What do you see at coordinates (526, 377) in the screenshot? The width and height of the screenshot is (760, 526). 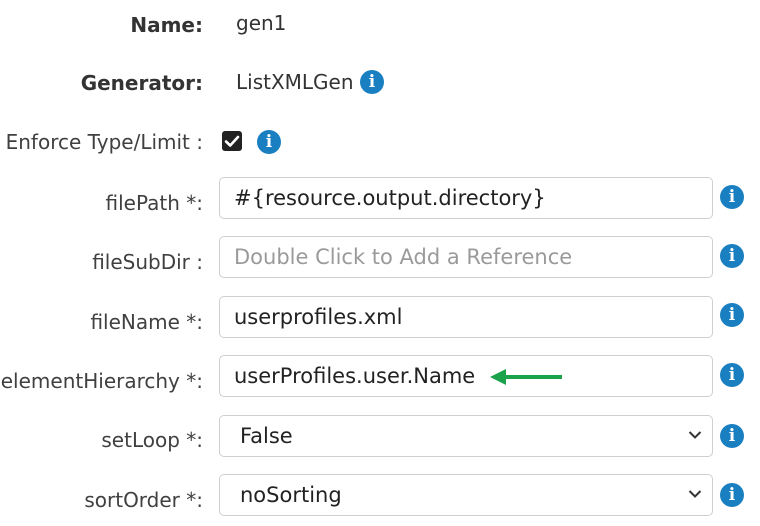 I see `arrow-left-icon` at bounding box center [526, 377].